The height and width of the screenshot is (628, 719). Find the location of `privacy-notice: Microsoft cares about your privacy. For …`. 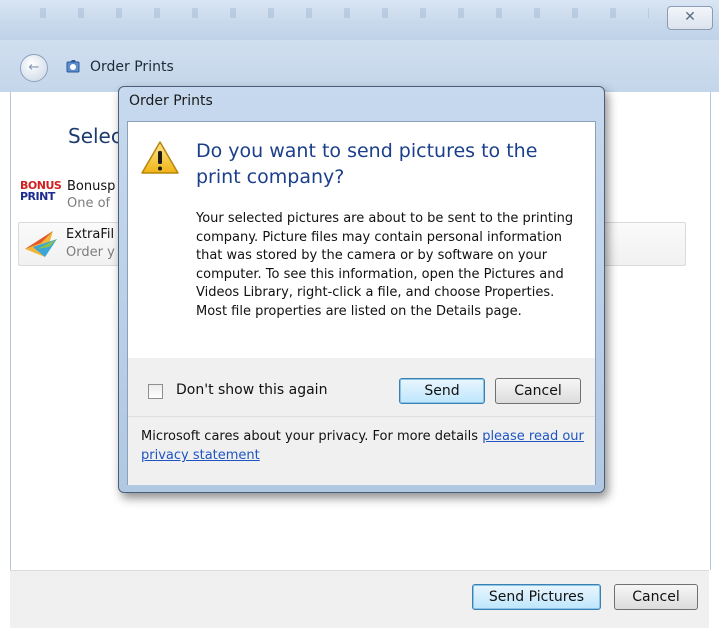

privacy-notice: Microsoft cares about your privacy. For … is located at coordinates (361, 450).